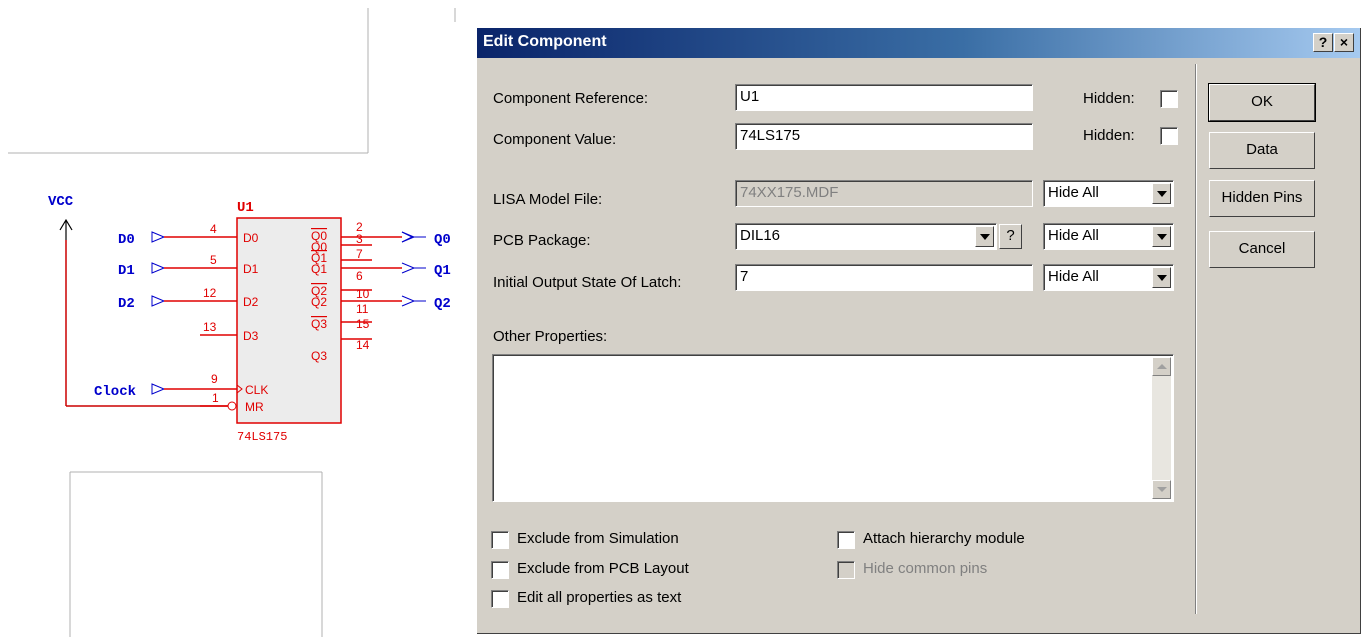 The height and width of the screenshot is (637, 1365). I want to click on latch-input: 7, so click(884, 277).